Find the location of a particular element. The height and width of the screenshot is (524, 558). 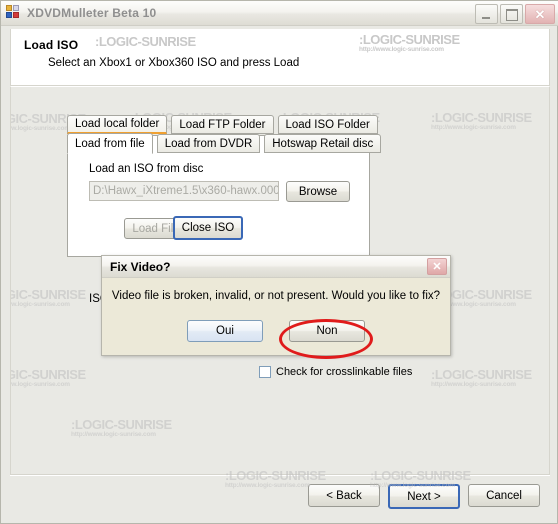

maximize-icon is located at coordinates (512, 15).